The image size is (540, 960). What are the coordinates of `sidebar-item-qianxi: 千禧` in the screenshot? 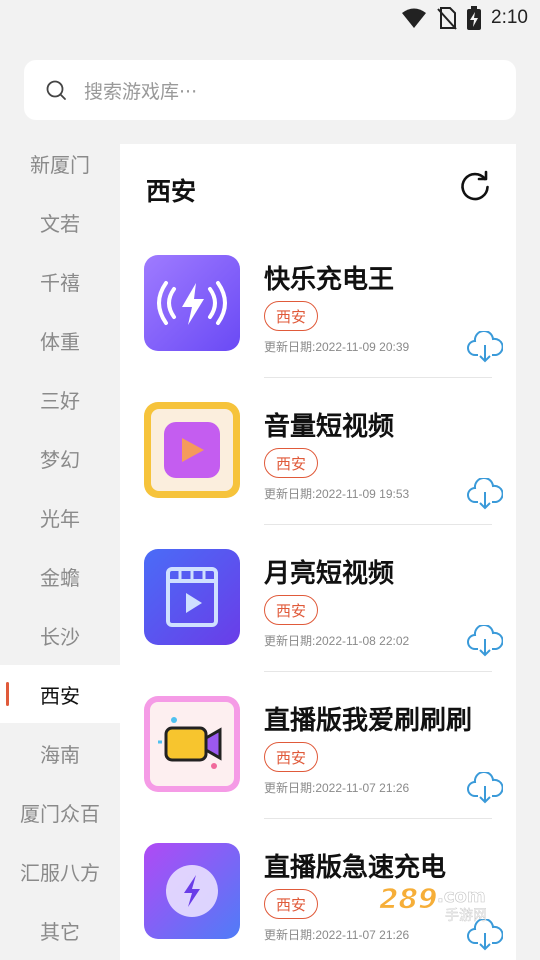 It's located at (60, 281).